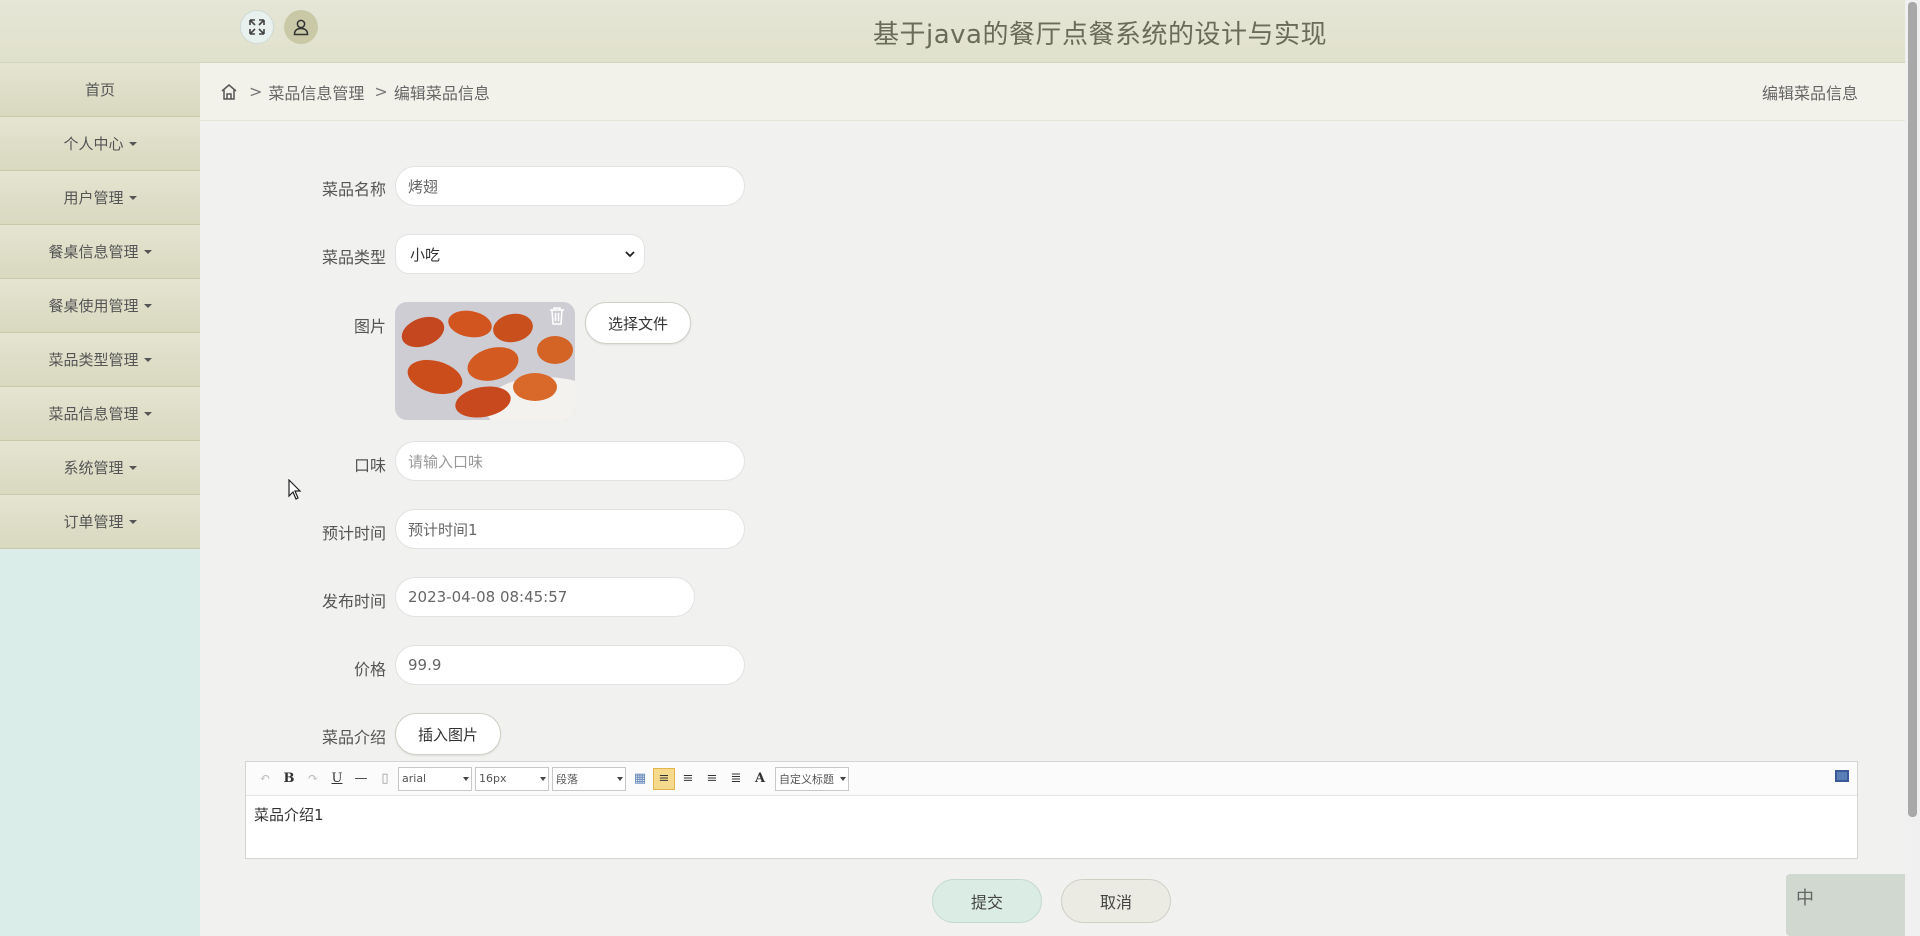  I want to click on sidebar-item-personal-center: 个人中心, so click(100, 144).